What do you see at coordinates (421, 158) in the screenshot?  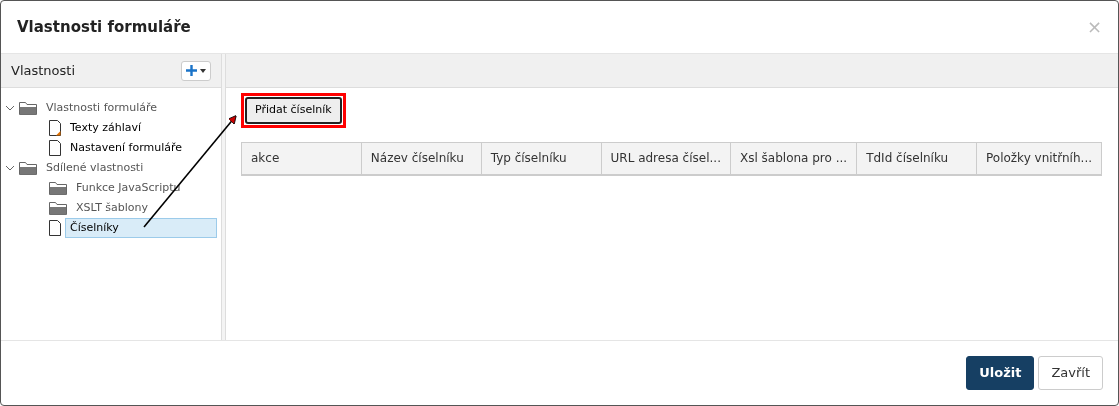 I see `column-header: Název číselníku` at bounding box center [421, 158].